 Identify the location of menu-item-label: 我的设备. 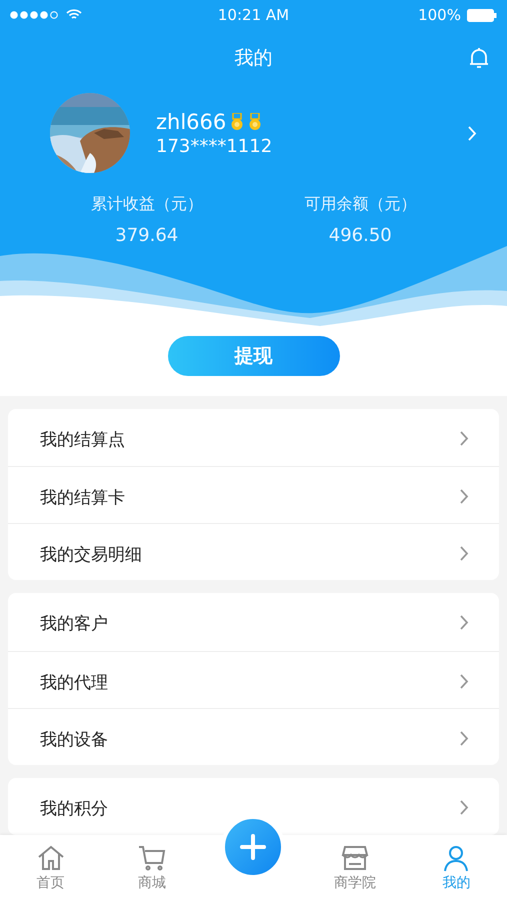
(74, 739).